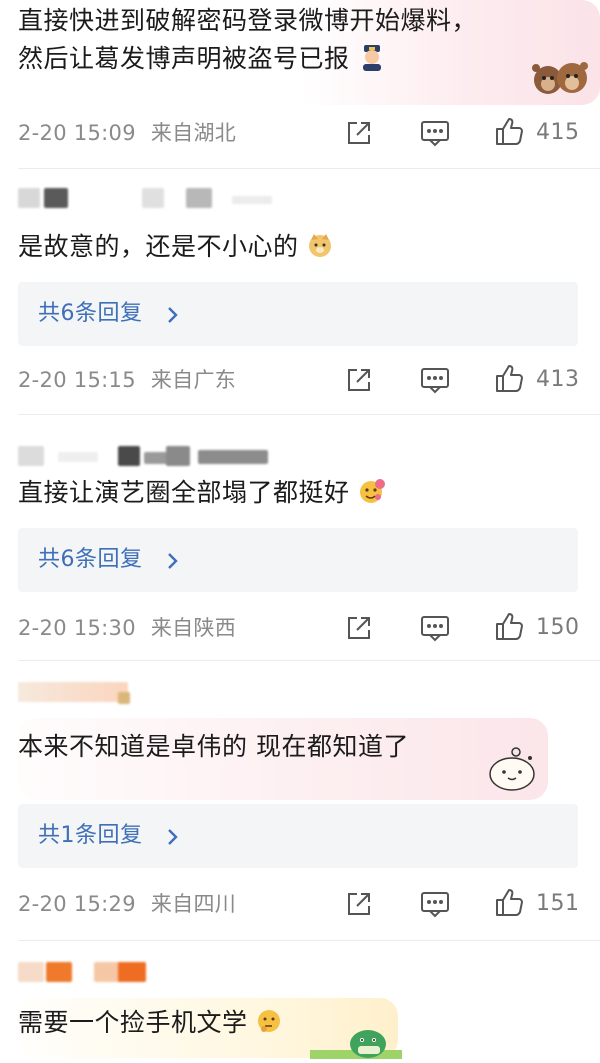 The image size is (600, 1063). Describe the element at coordinates (193, 904) in the screenshot. I see `comment-location: 来自四川` at that location.